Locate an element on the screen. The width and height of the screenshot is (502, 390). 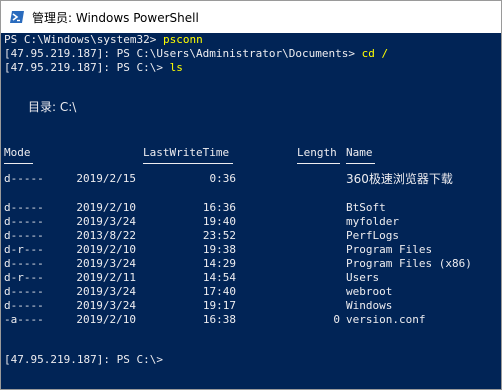
column-header-name: Name is located at coordinates (359, 152).